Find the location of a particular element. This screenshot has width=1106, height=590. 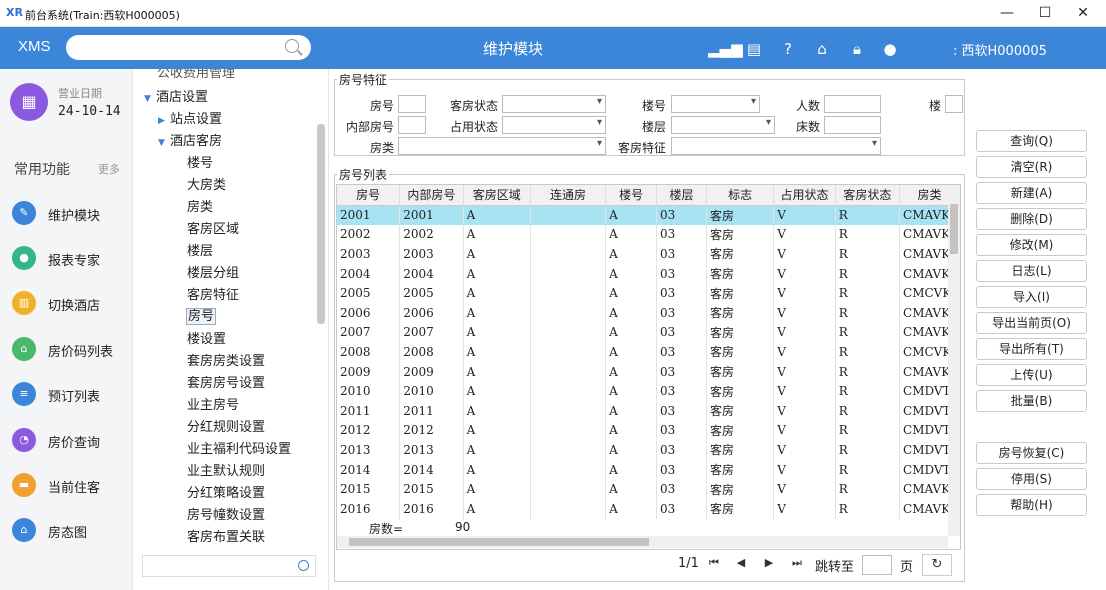

signal-icon: ▂▄▆ is located at coordinates (725, 49).